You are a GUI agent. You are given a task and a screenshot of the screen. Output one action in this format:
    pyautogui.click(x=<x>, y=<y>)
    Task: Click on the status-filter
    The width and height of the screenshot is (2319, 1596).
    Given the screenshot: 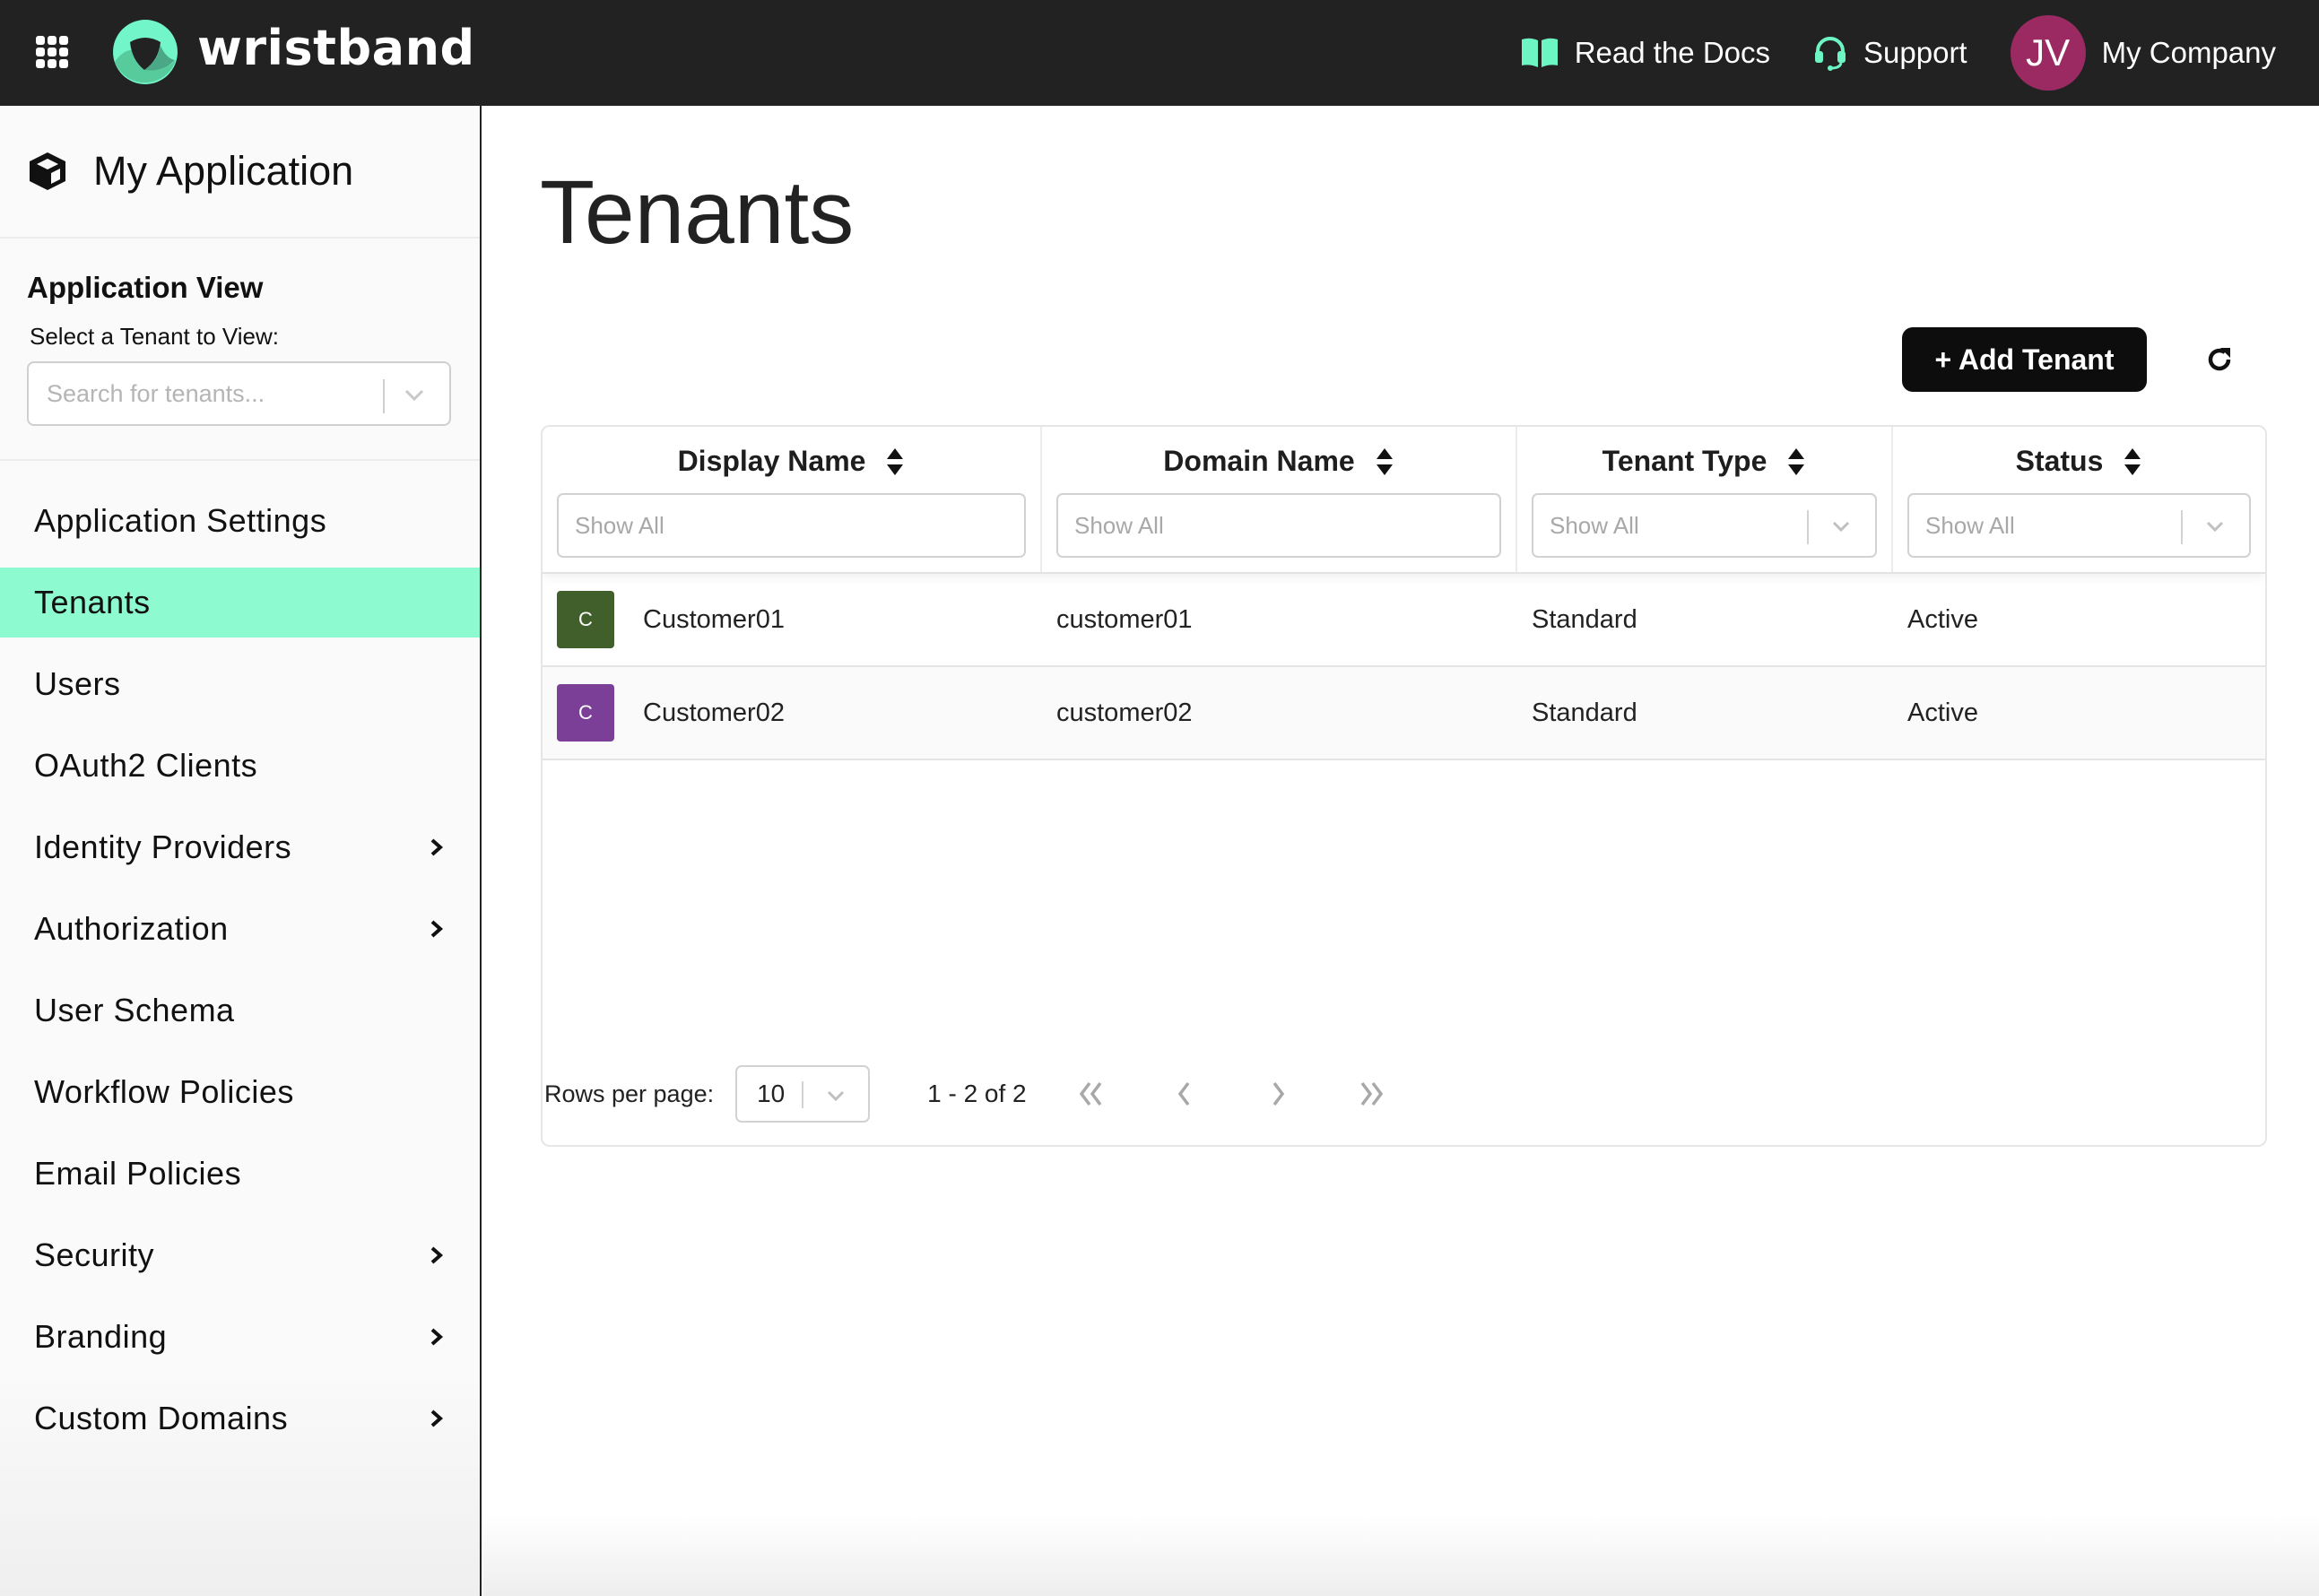 What is the action you would take?
    pyautogui.click(x=2079, y=525)
    